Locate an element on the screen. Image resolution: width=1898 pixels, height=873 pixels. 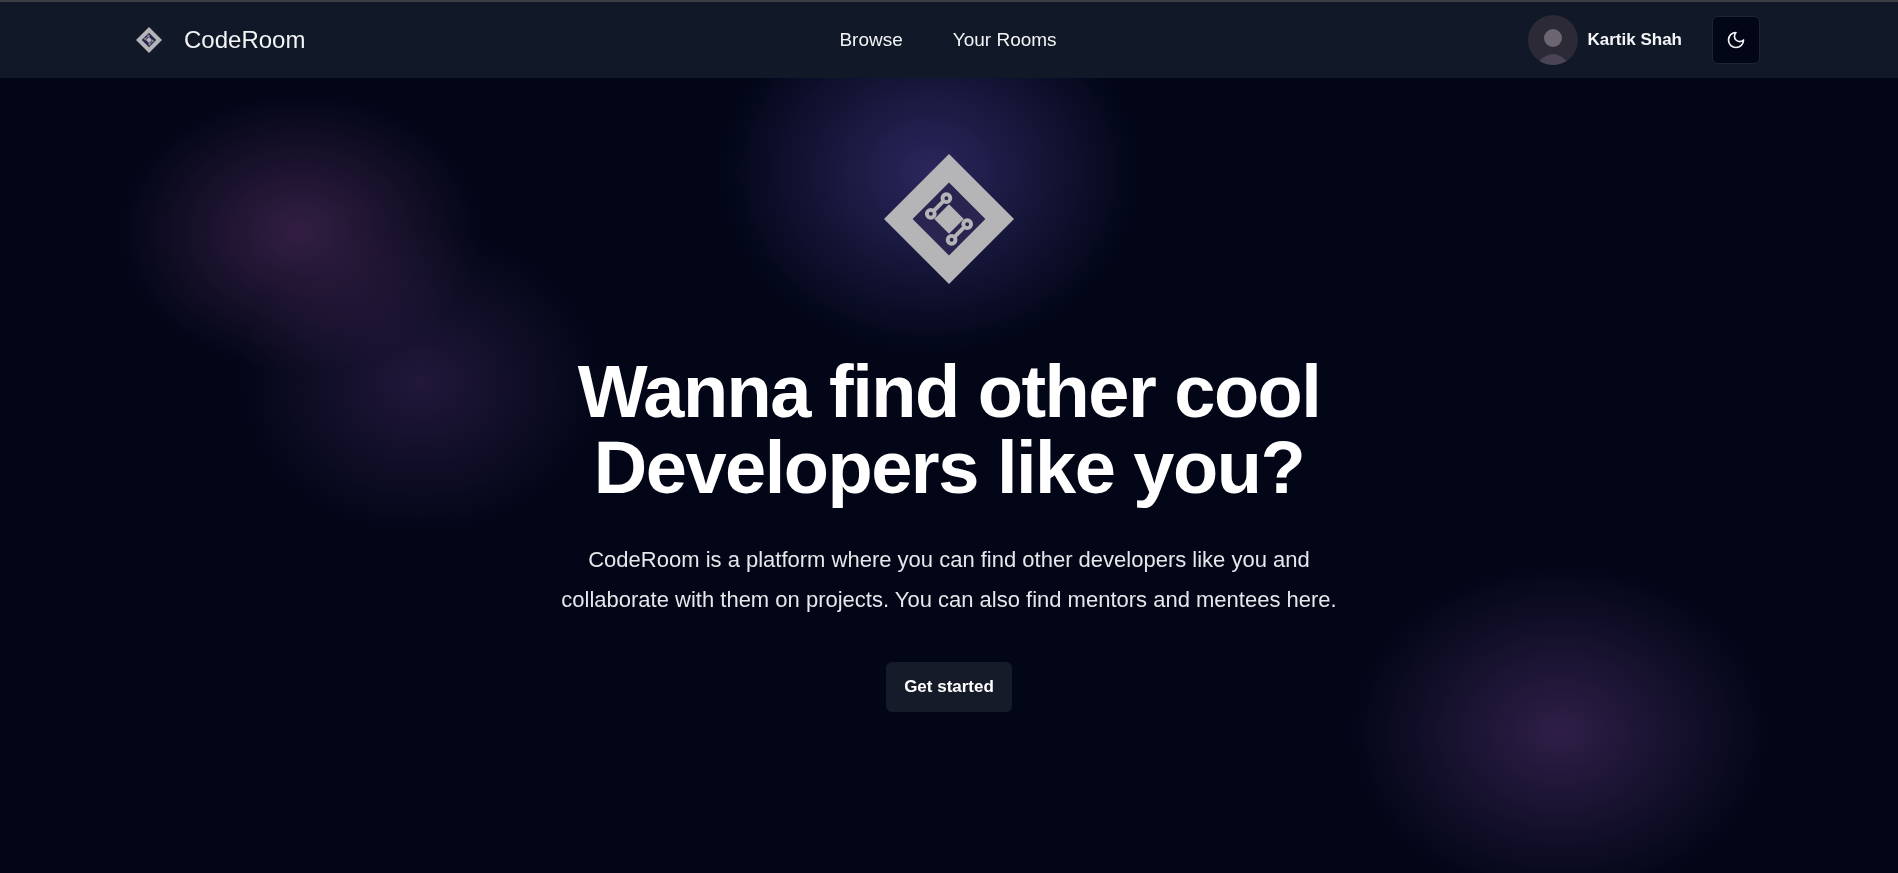
logo-icon is located at coordinates (149, 40).